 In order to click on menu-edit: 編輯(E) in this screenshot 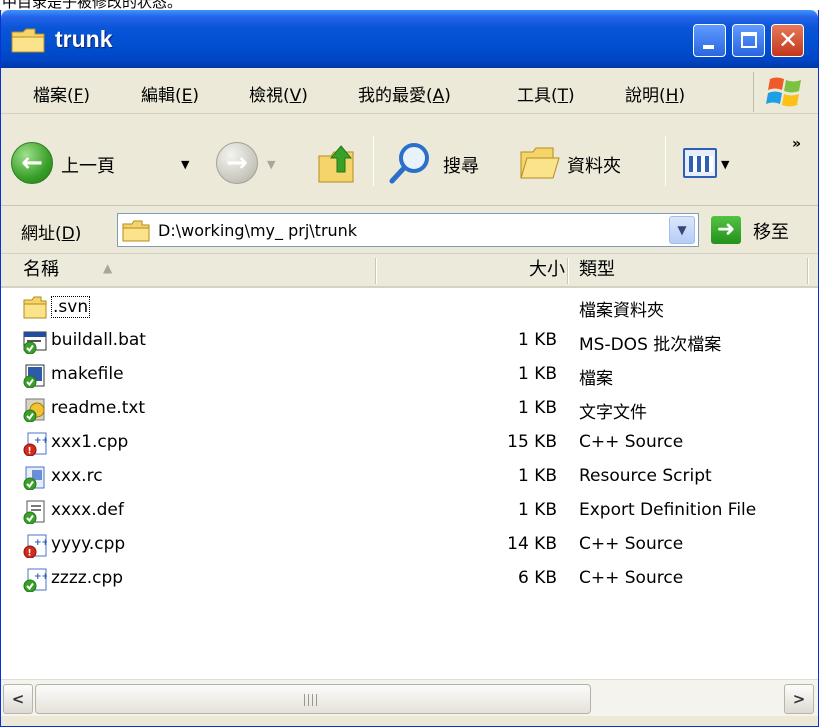, I will do `click(170, 93)`.